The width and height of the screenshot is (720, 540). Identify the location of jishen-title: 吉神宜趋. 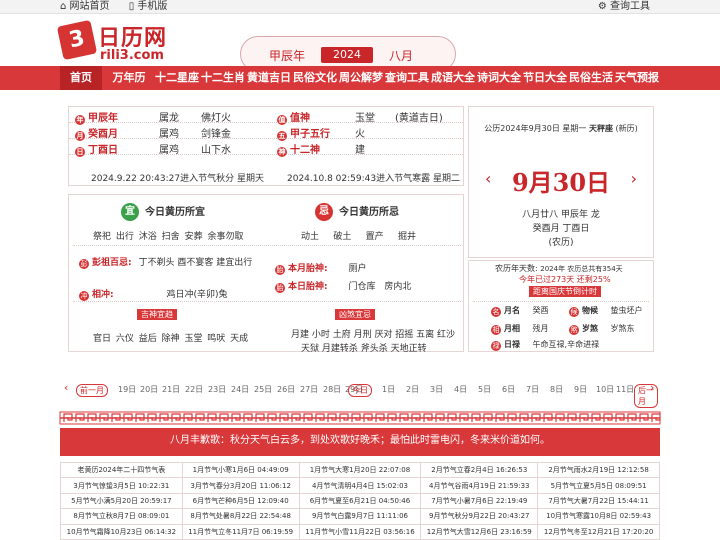
(157, 314).